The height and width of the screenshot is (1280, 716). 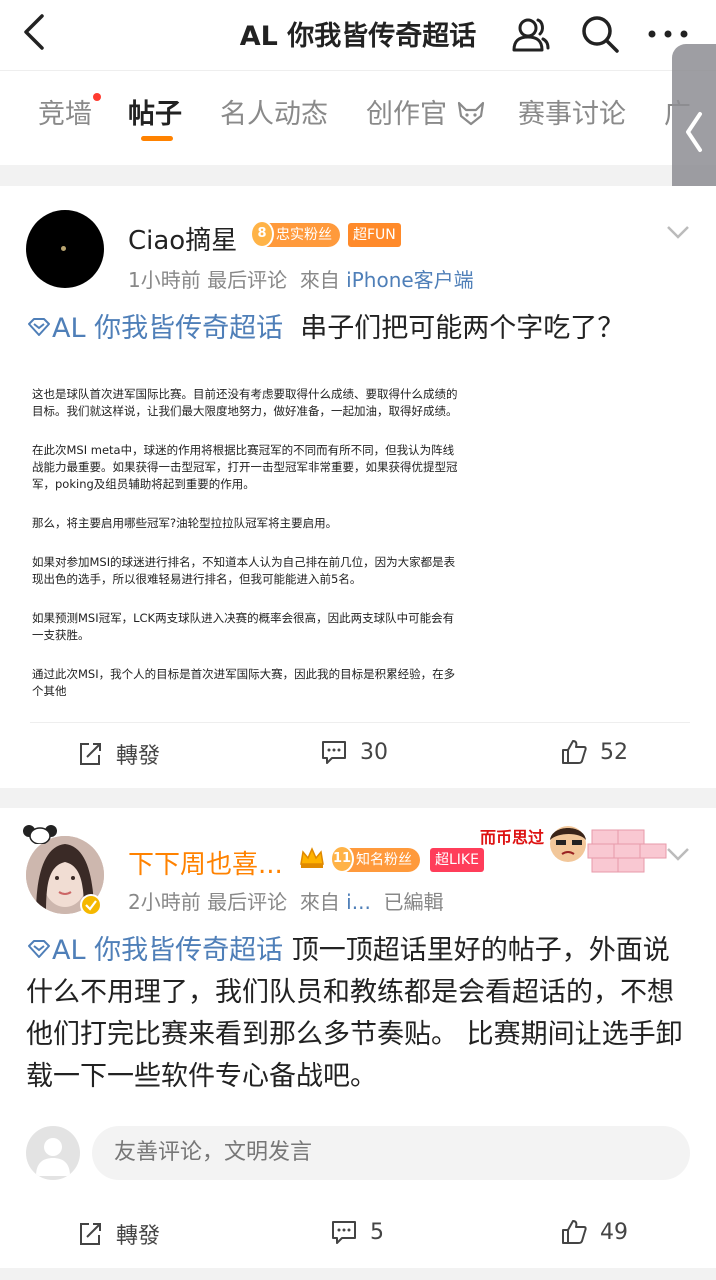 What do you see at coordinates (594, 1232) in the screenshot?
I see `like-button: 49` at bounding box center [594, 1232].